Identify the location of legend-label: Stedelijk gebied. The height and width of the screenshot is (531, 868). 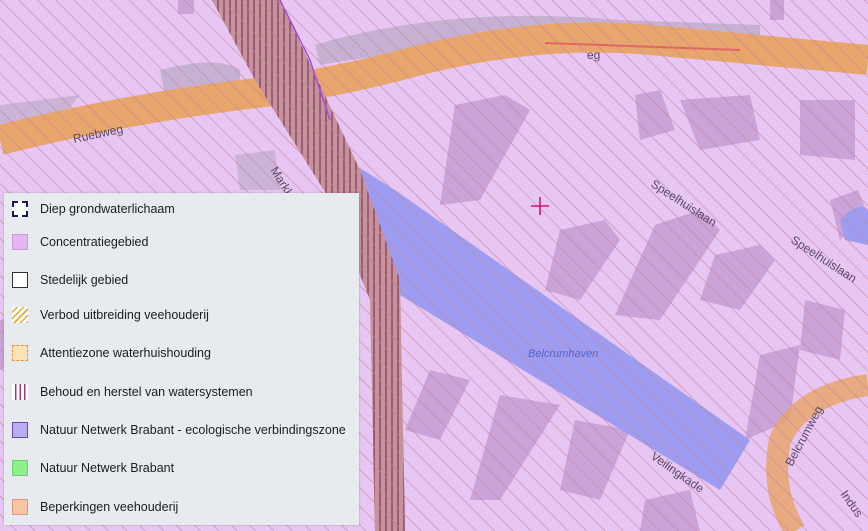
(84, 280).